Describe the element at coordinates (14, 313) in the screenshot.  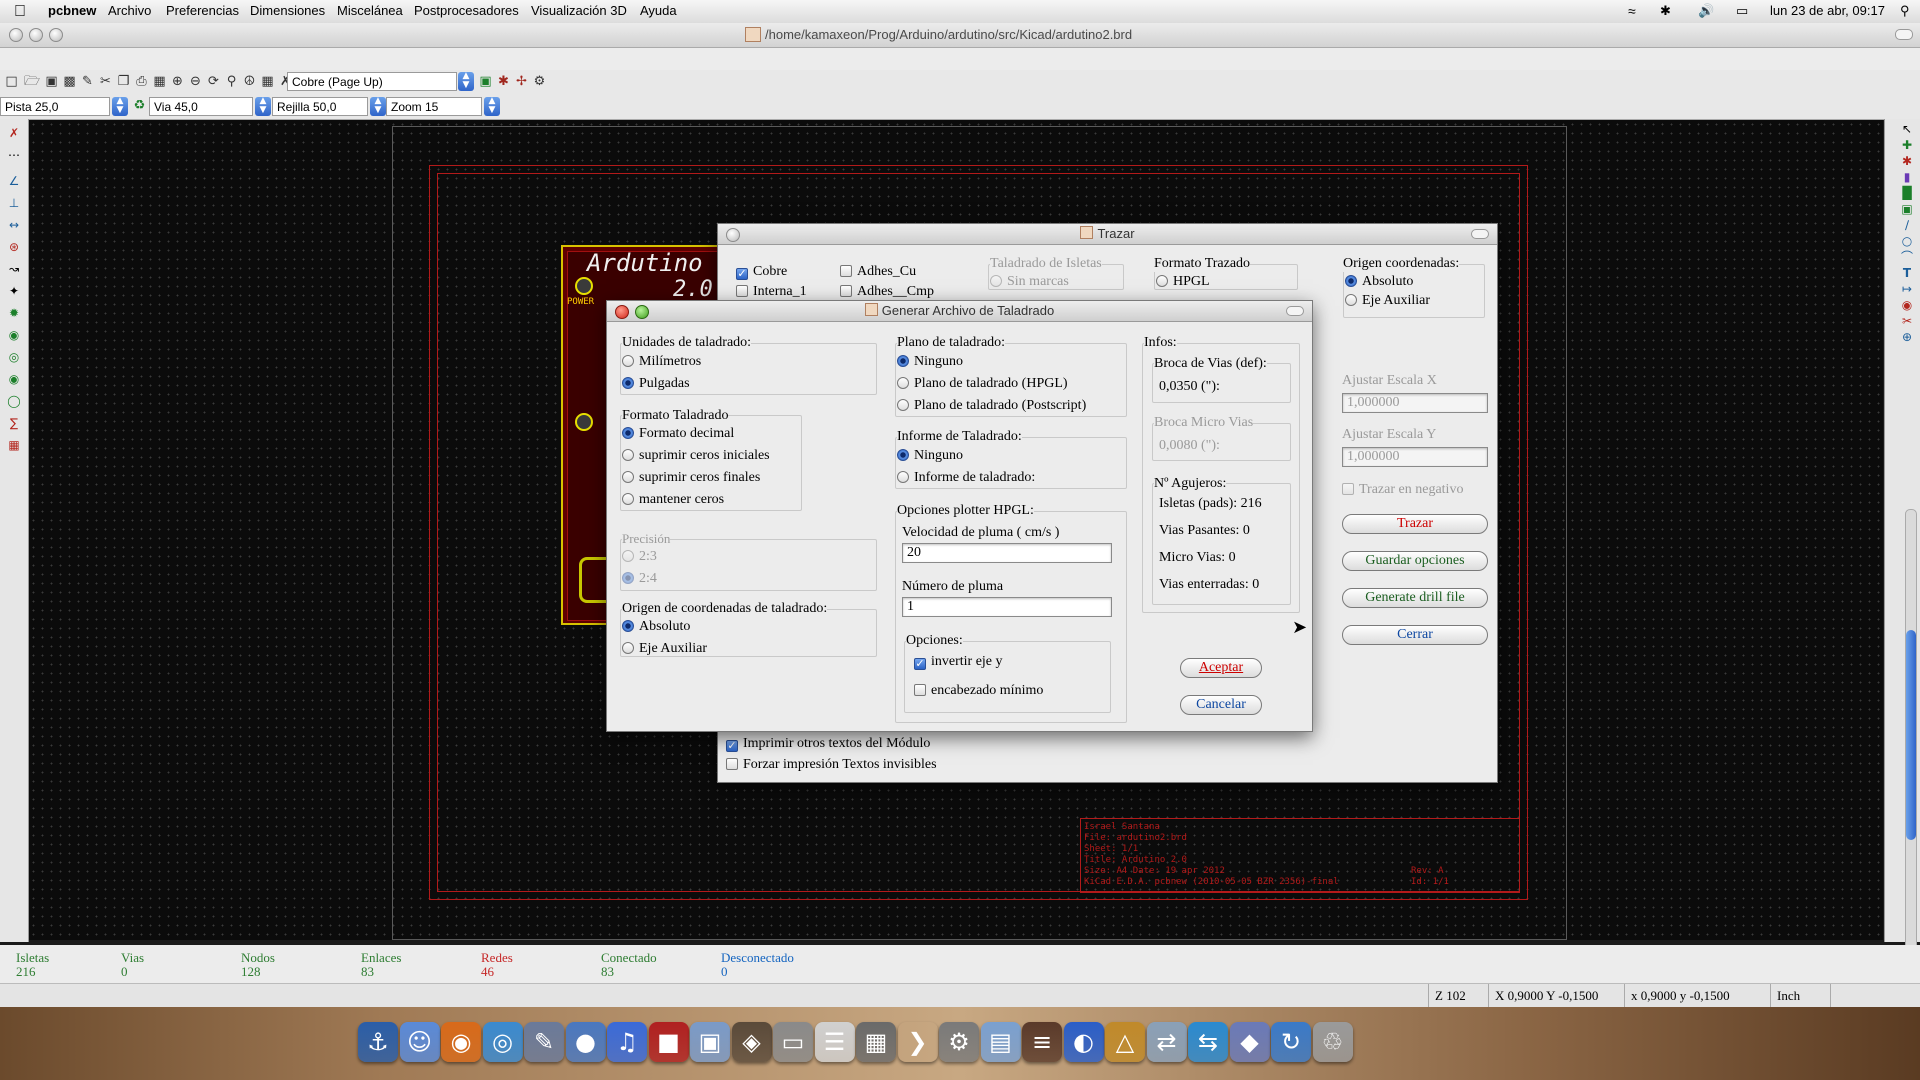
I see `autodelete-track-icon: ✹` at that location.